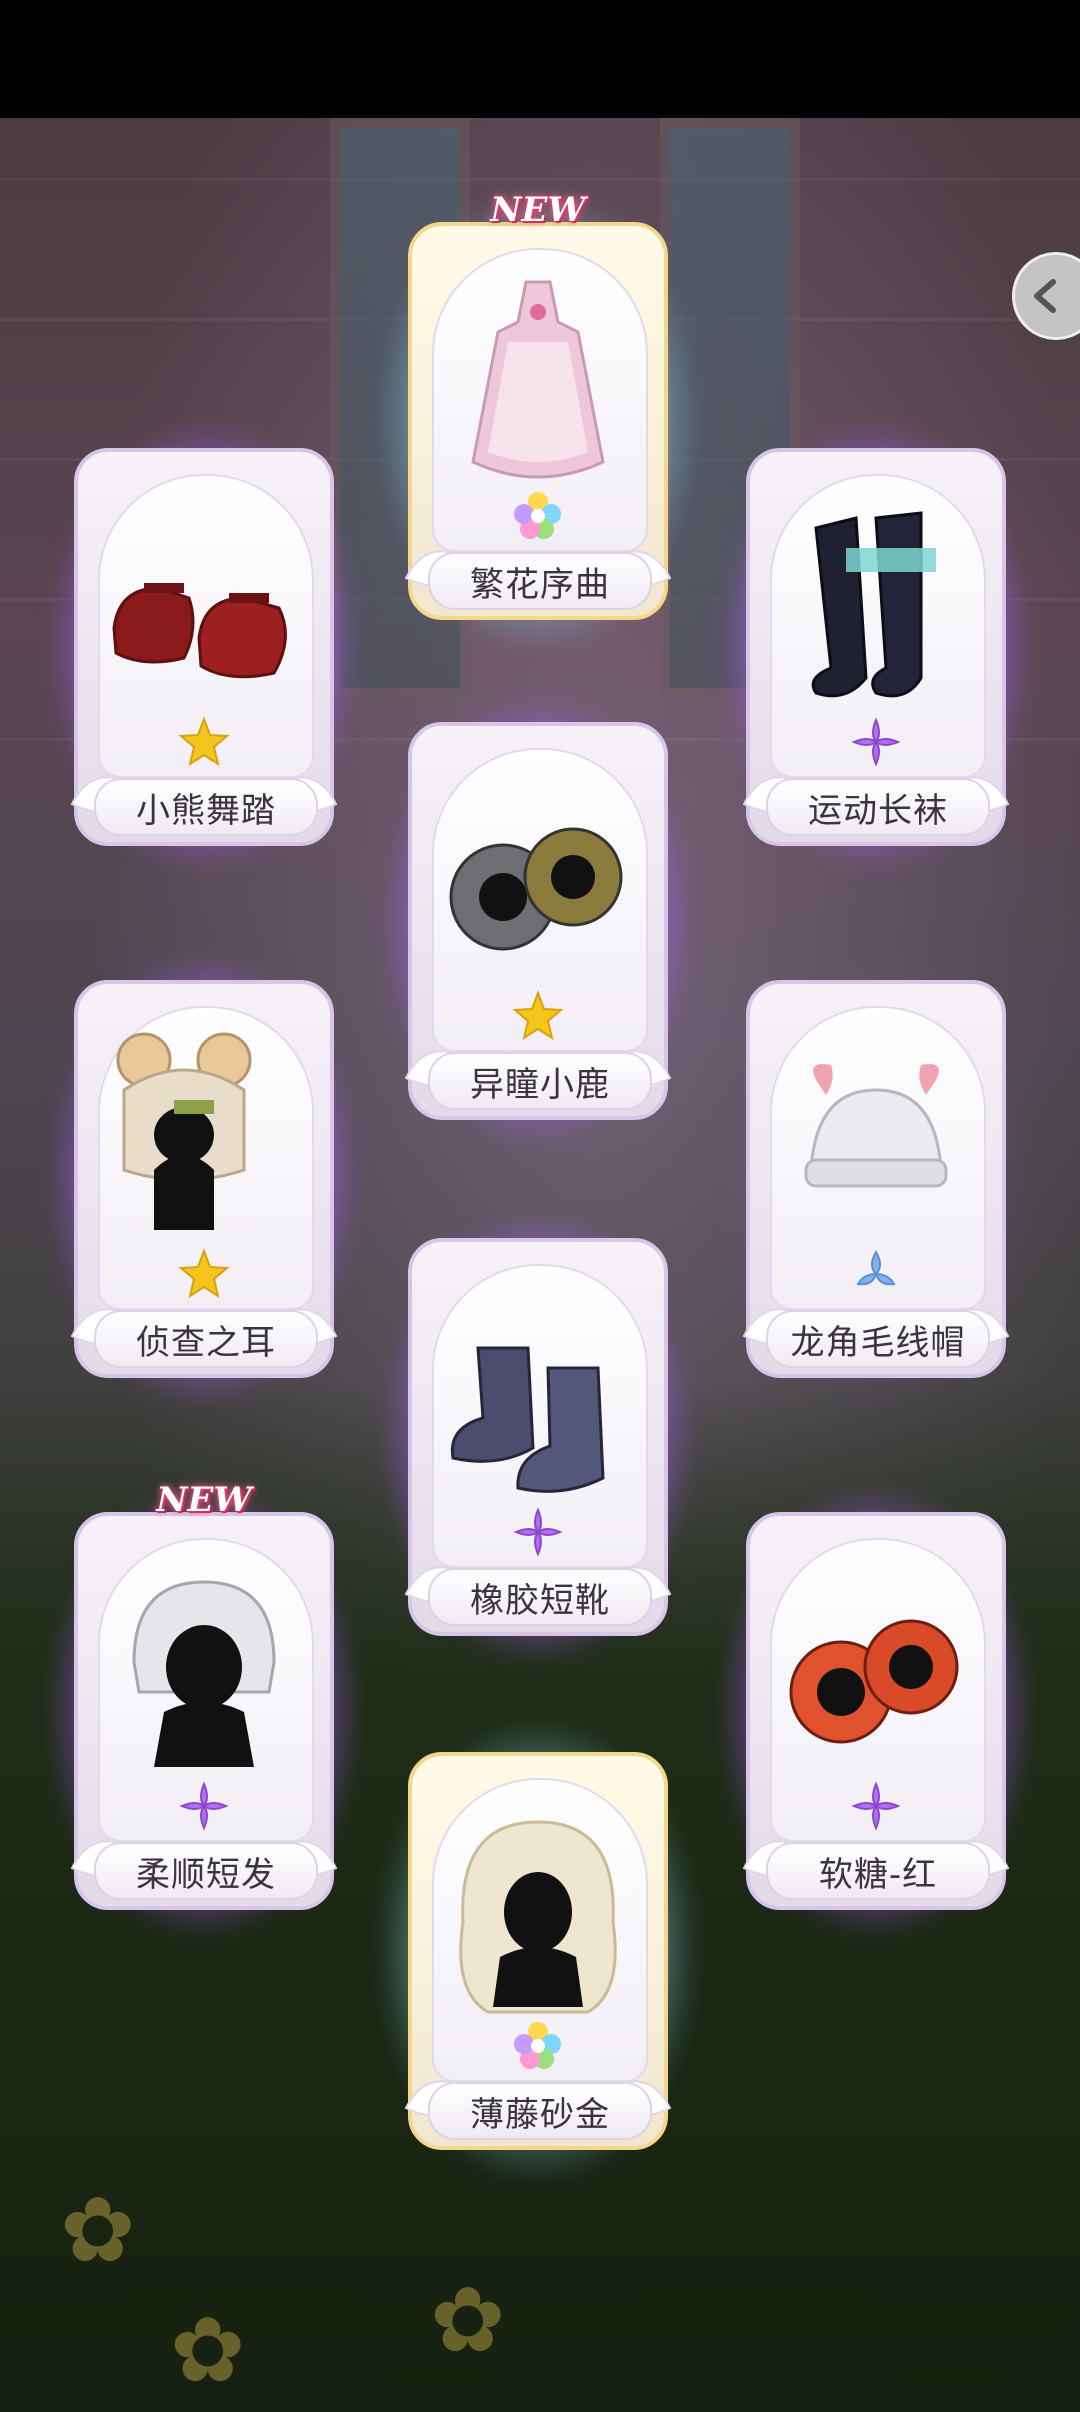 Image resolution: width=1080 pixels, height=2412 pixels. I want to click on chevron-left-icon, so click(1045, 296).